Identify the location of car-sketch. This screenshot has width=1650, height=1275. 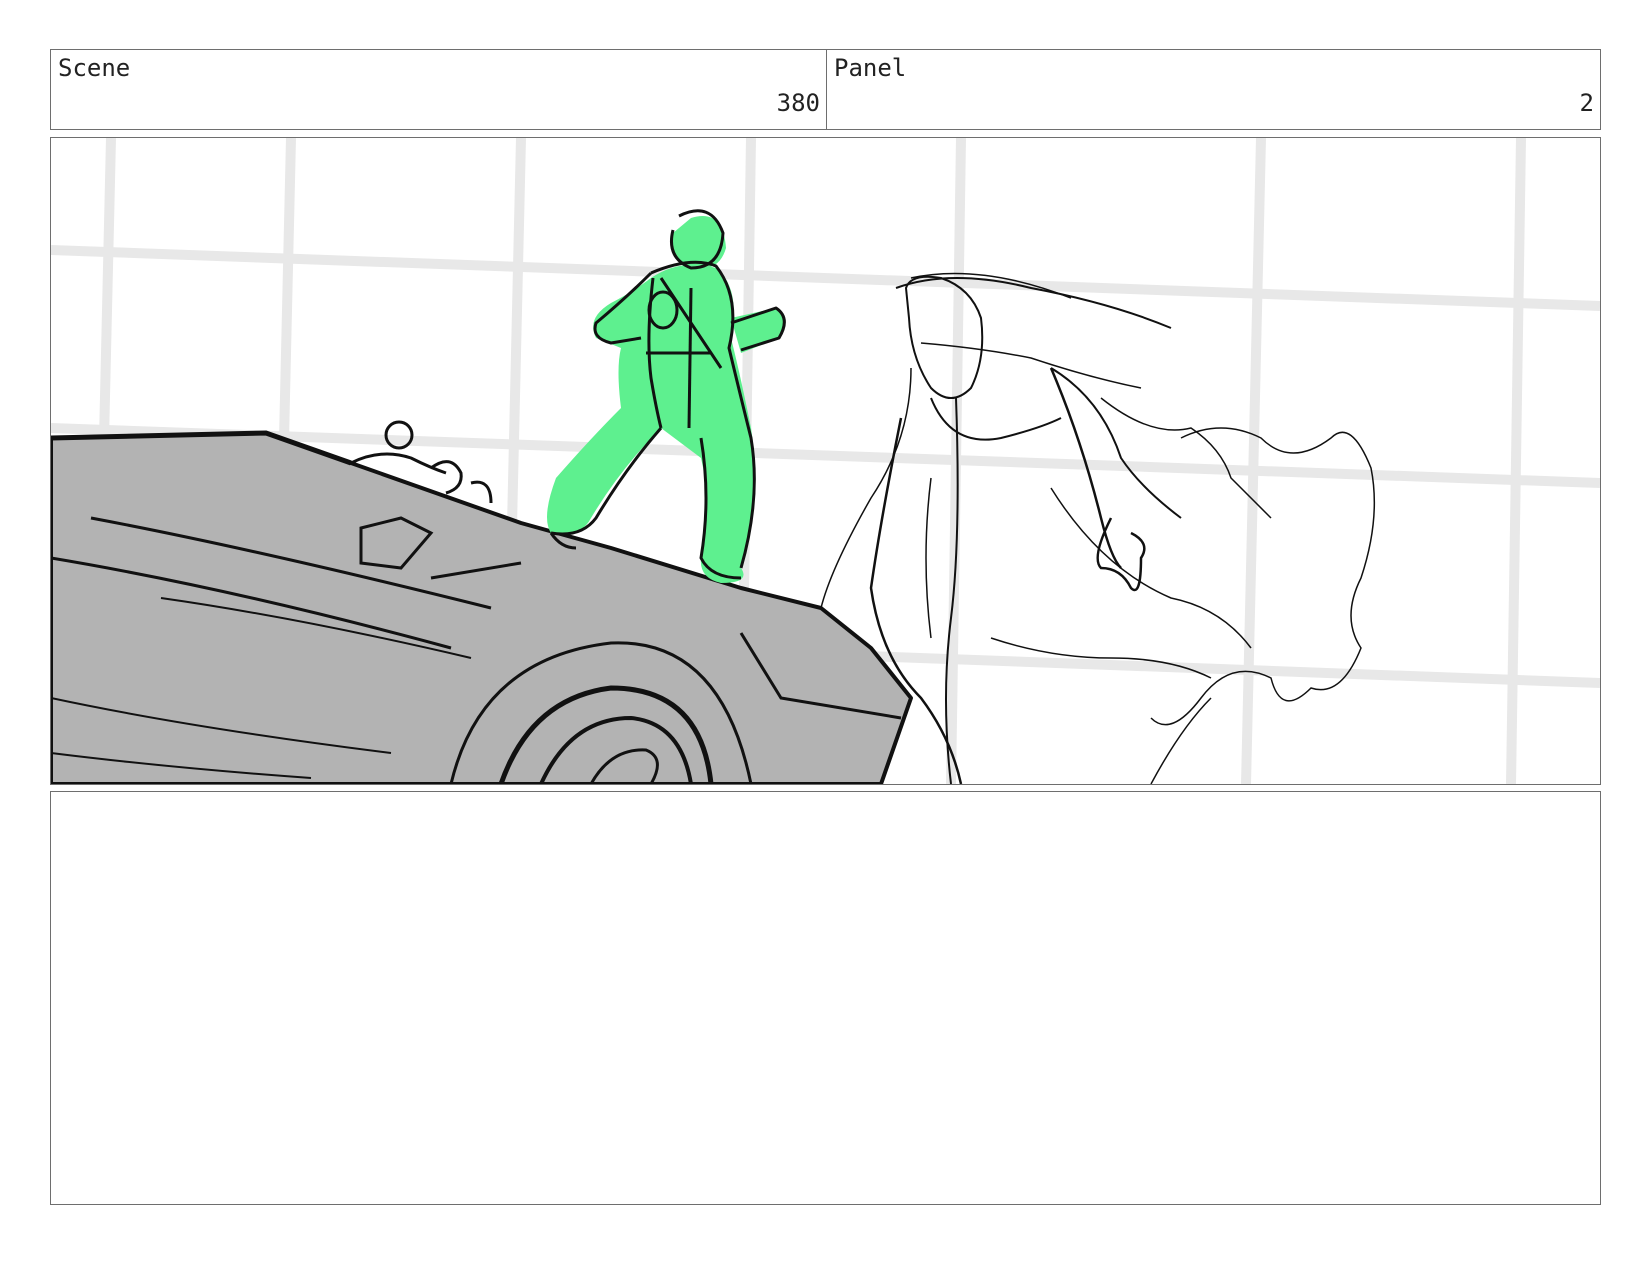
(482, 602).